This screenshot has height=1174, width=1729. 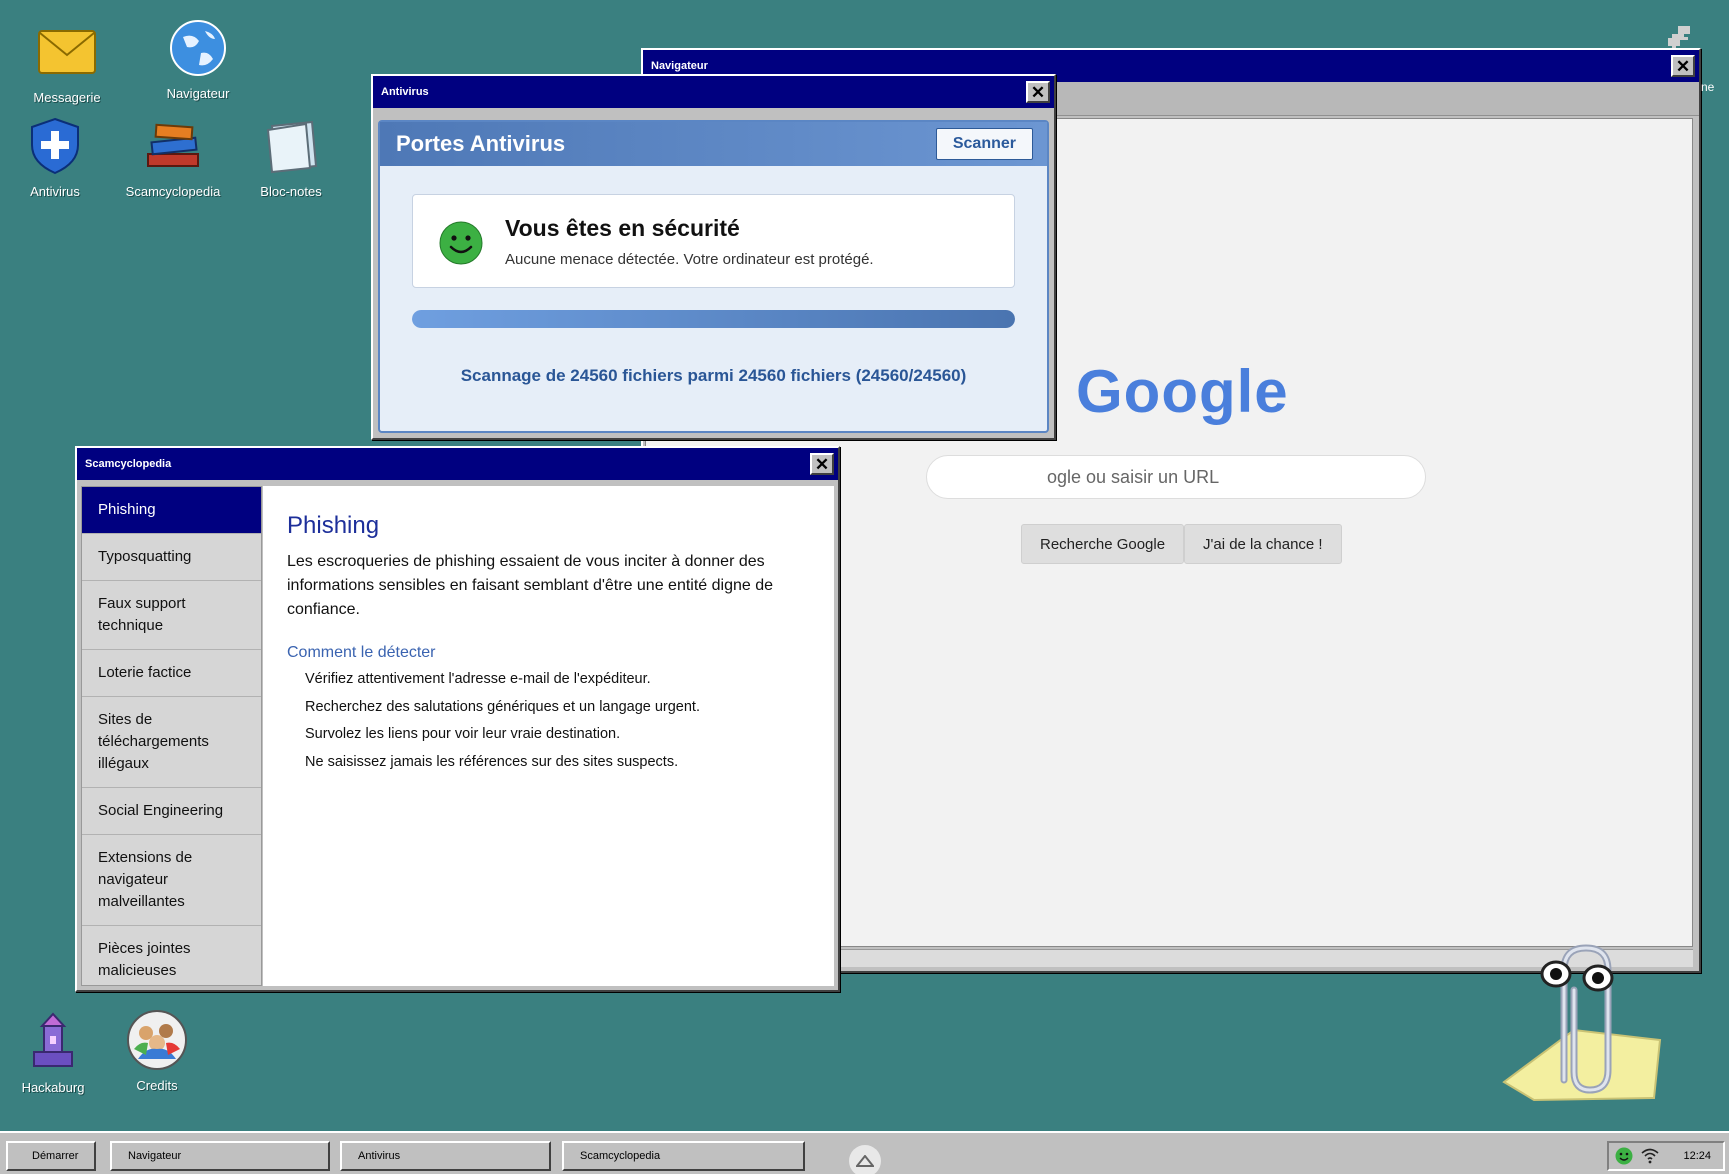 What do you see at coordinates (128, 464) in the screenshot?
I see `window-title: Scamcyclopedia` at bounding box center [128, 464].